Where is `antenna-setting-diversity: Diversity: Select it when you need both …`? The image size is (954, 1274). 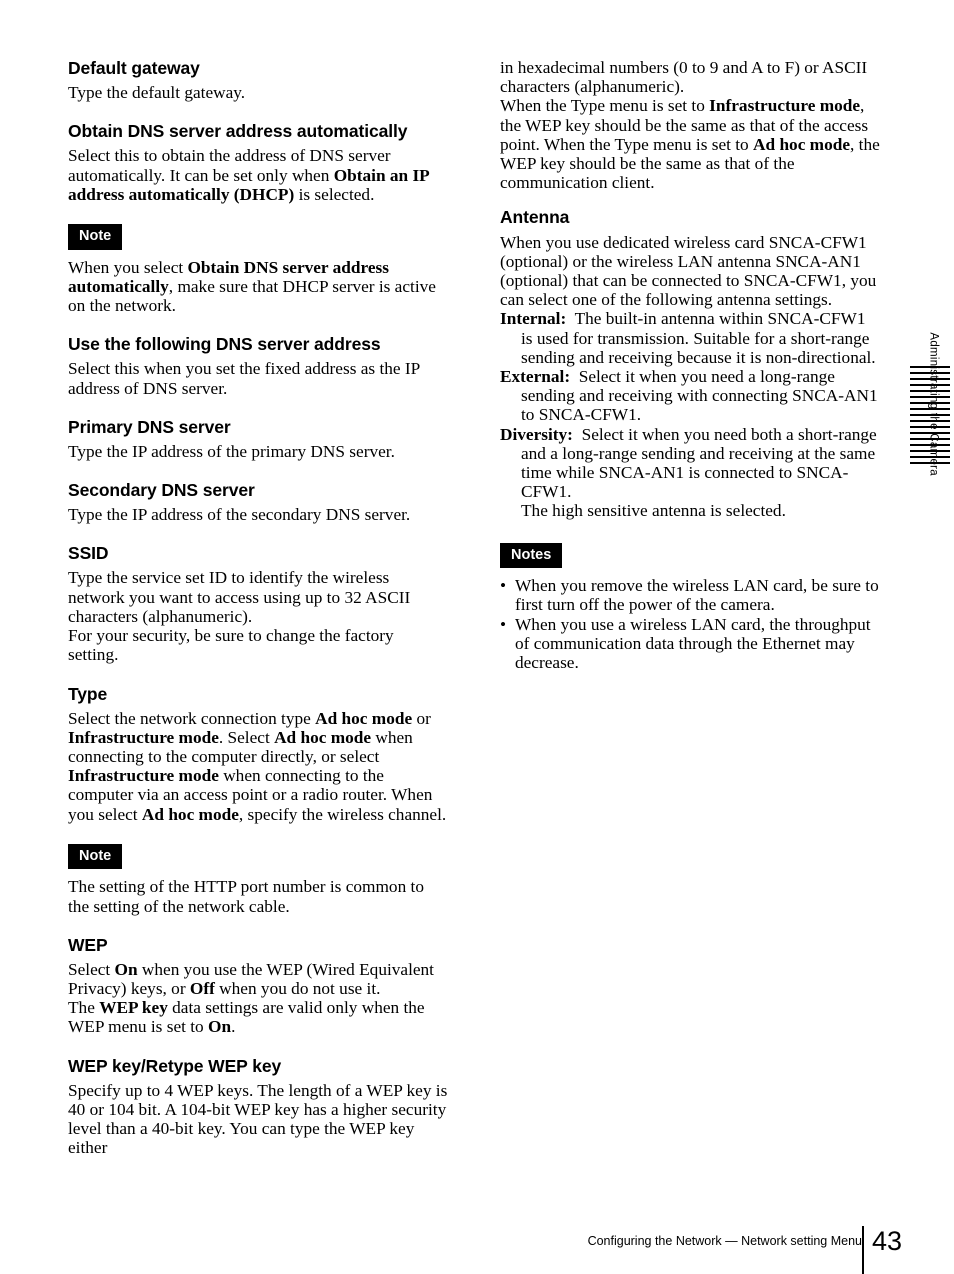
antenna-setting-diversity: Diversity: Select it when you need both … is located at coordinates (690, 463).